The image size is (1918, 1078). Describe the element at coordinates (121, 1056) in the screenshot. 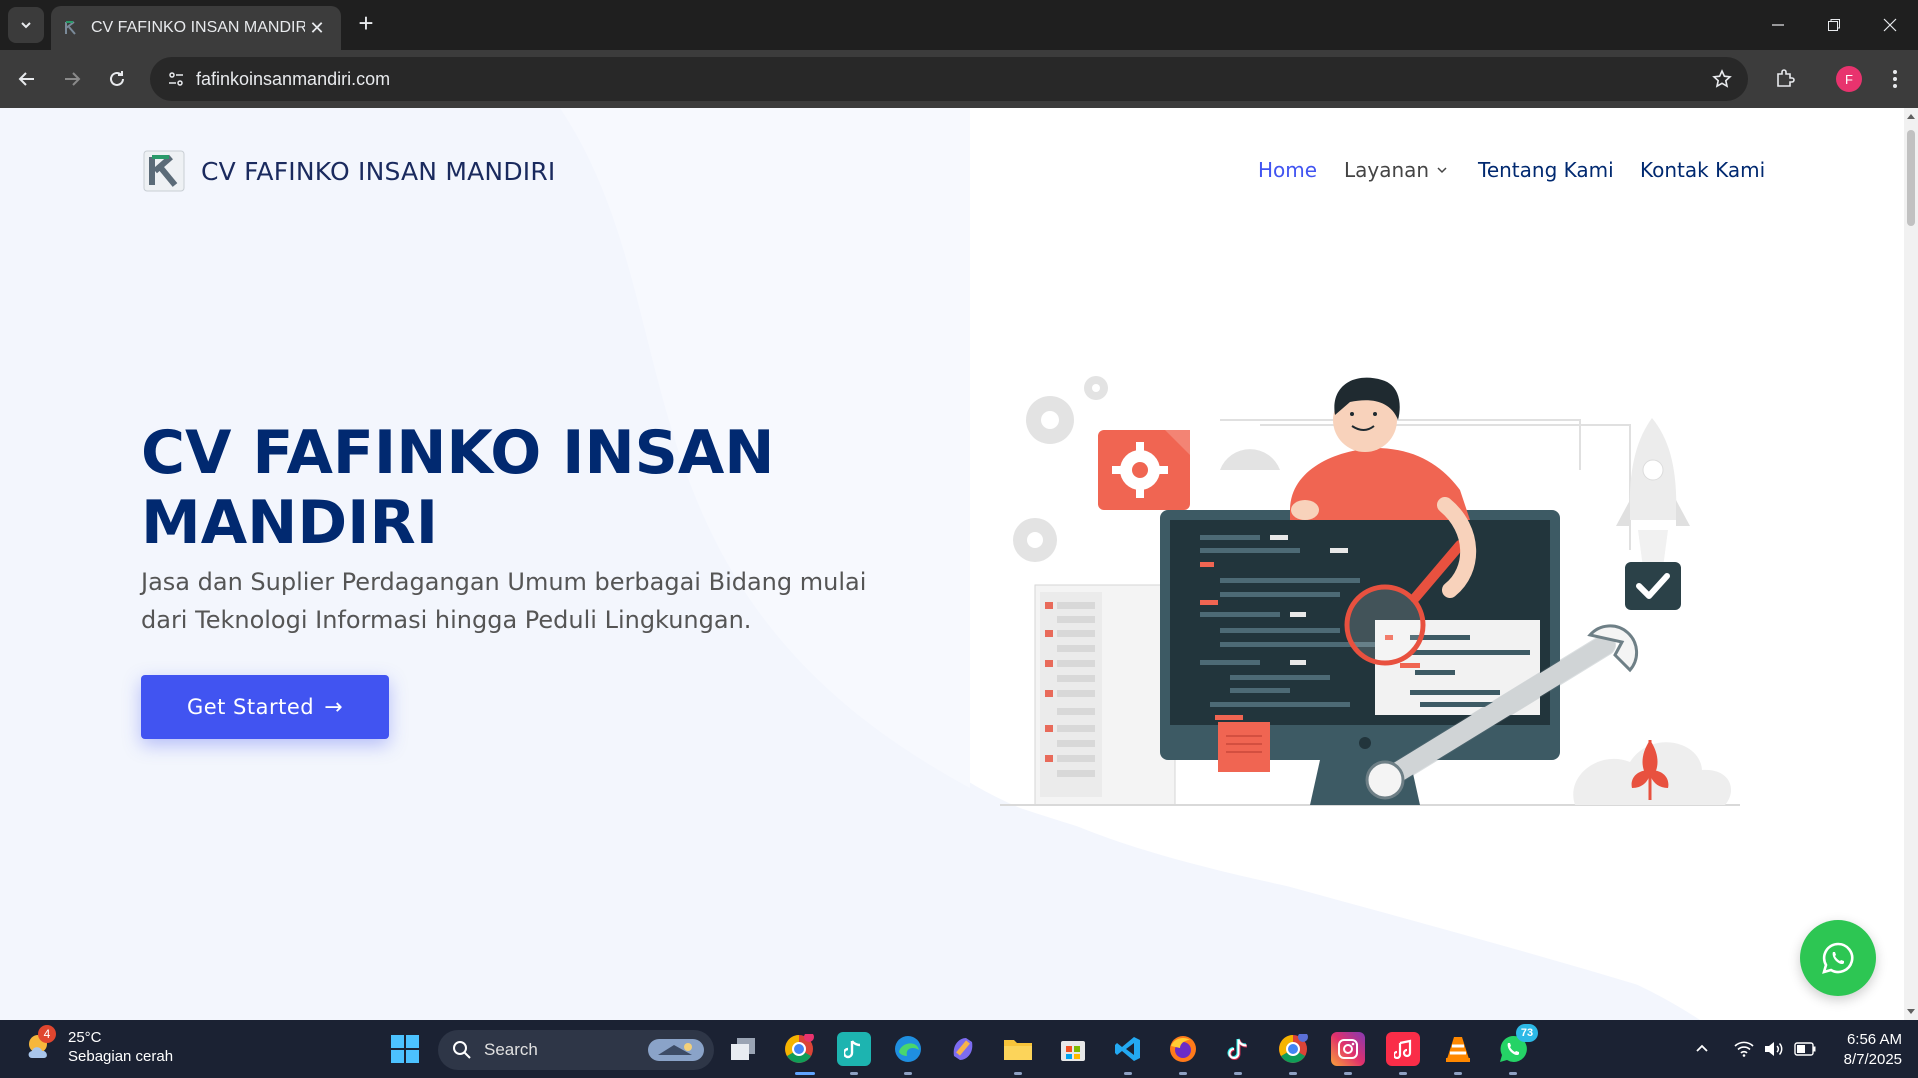

I see `weather-desc: Sebagian cerah` at that location.